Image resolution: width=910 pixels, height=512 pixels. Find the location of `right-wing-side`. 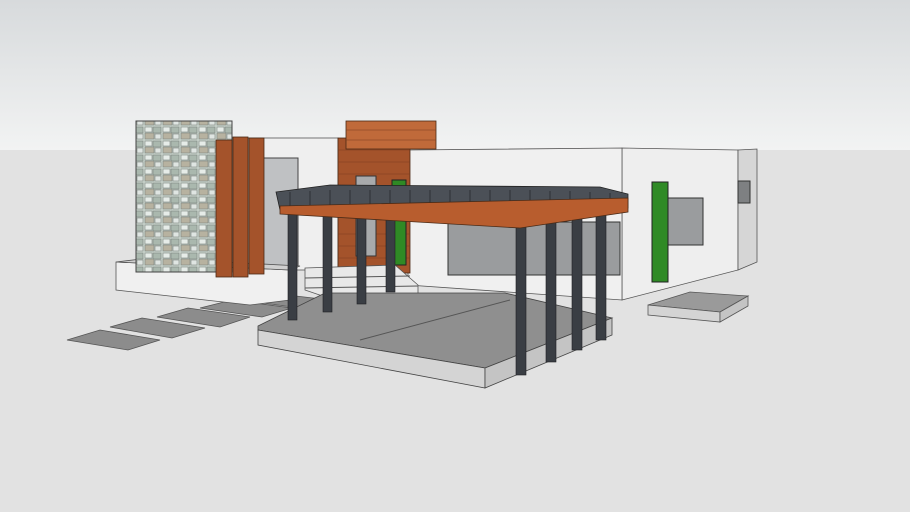

right-wing-side is located at coordinates (747, 209).